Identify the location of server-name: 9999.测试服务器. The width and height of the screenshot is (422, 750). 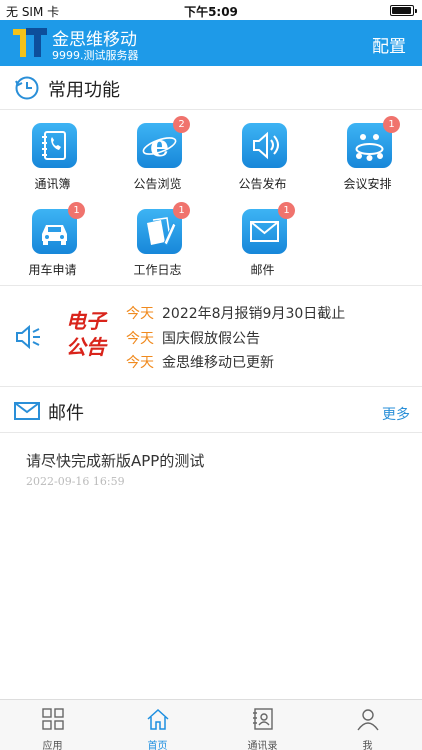
(95, 55).